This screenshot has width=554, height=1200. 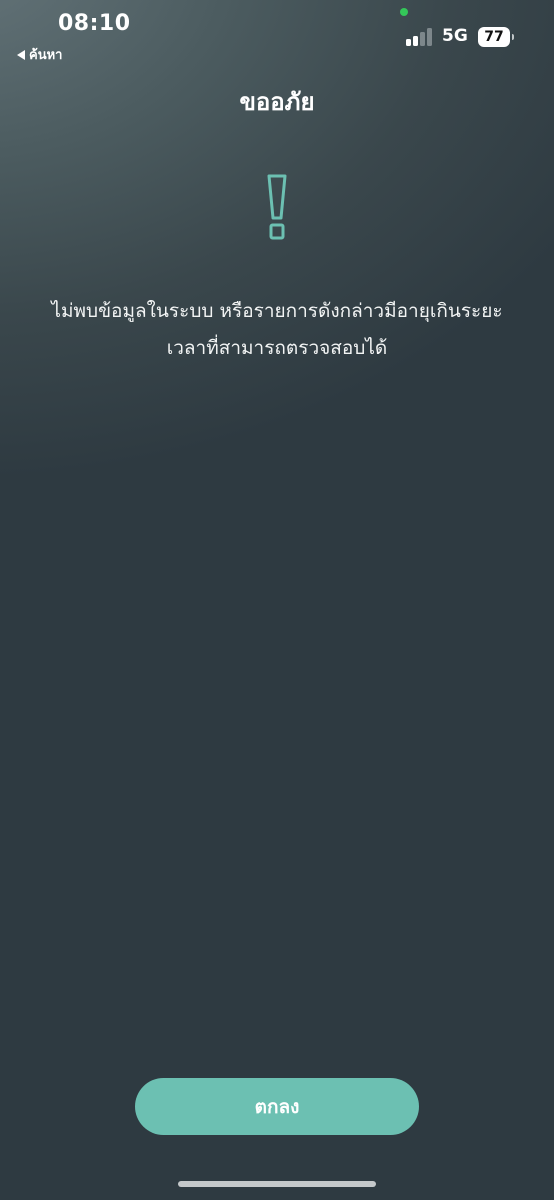 I want to click on ok-button: ตกลง, so click(x=277, y=1106).